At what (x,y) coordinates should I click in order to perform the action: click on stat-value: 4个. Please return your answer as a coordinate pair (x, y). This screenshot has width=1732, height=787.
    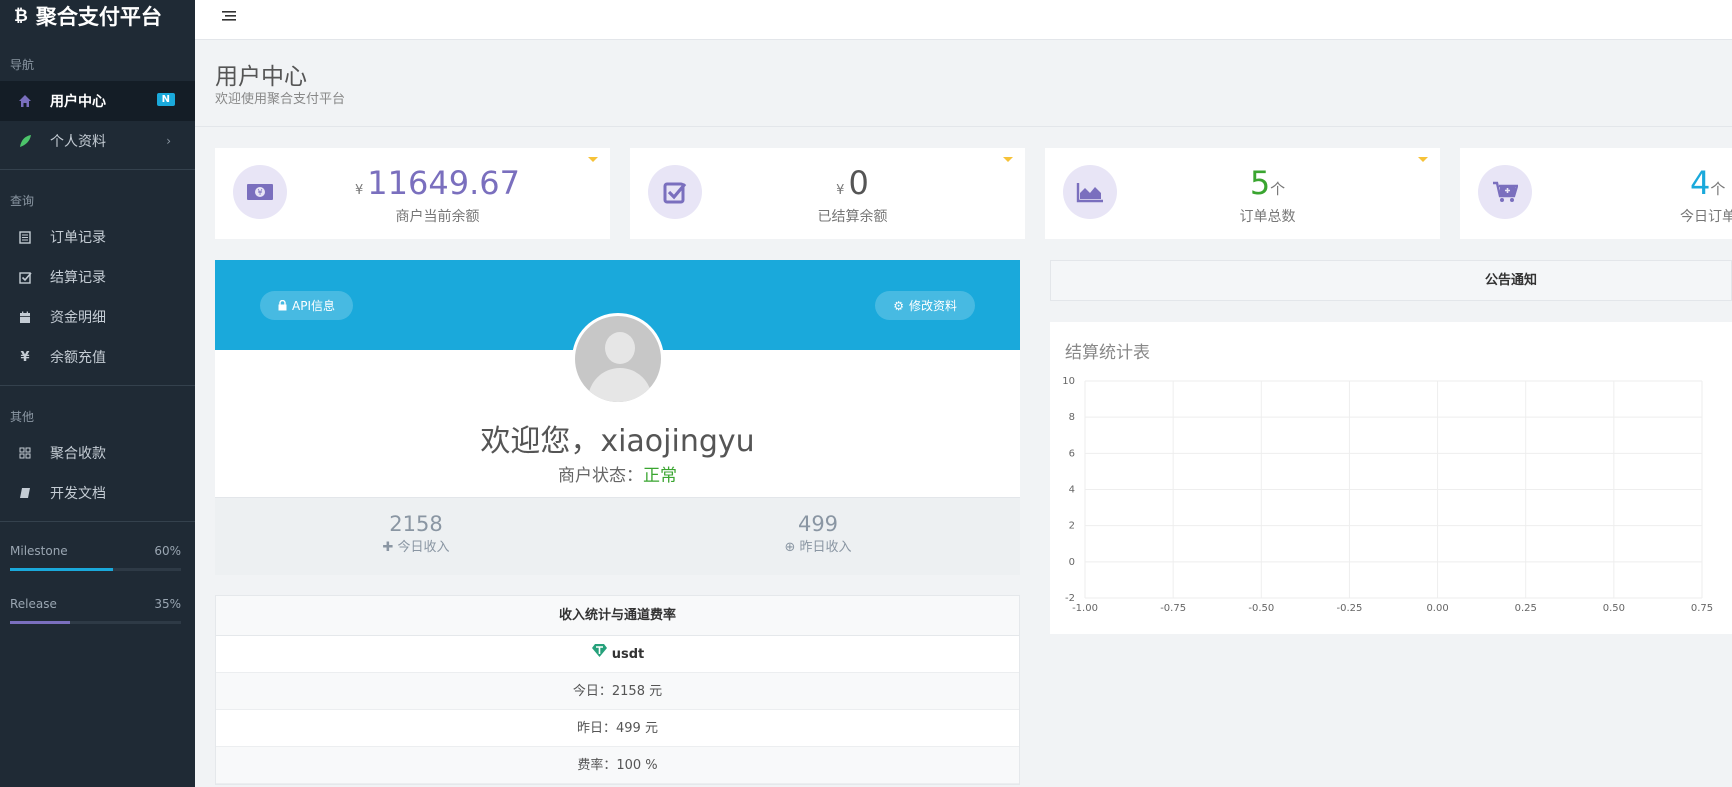
    Looking at the image, I should click on (1711, 183).